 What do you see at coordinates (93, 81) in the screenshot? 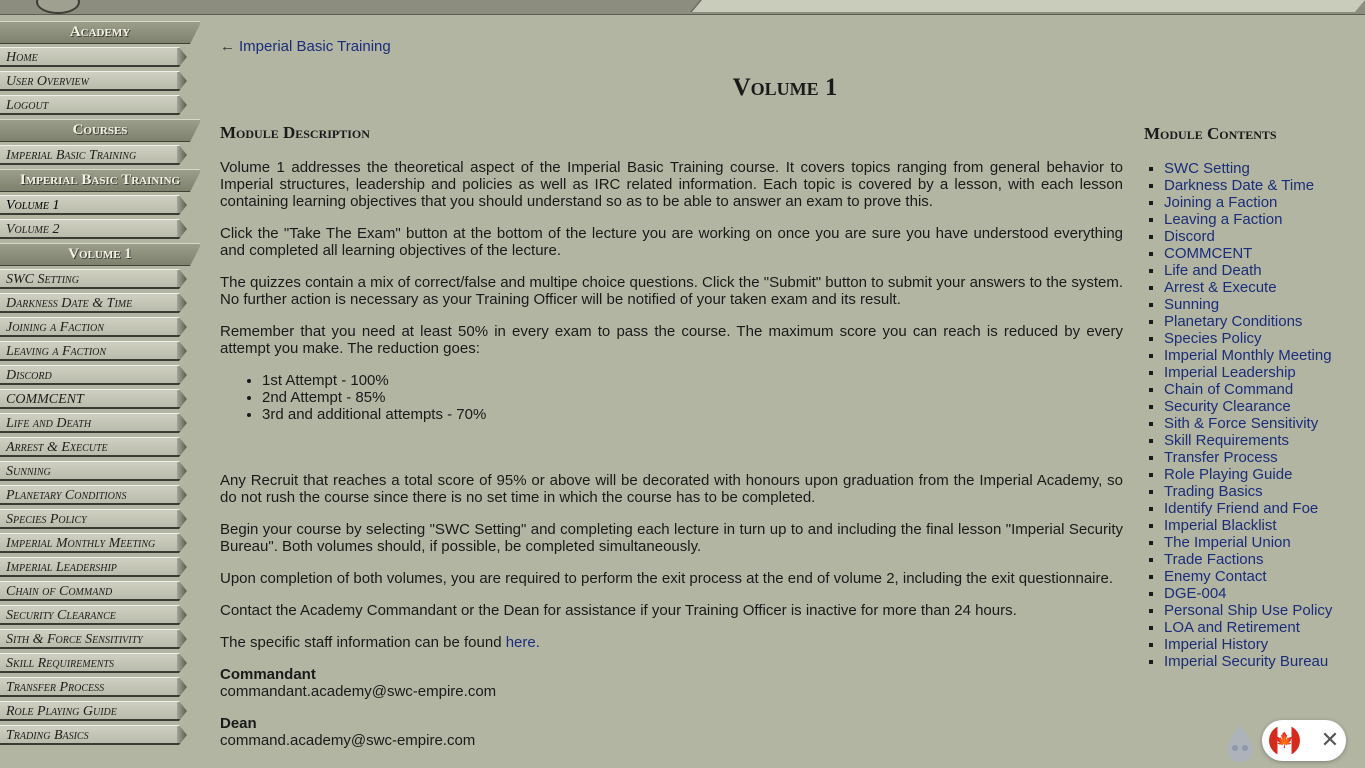
I see `sidebar-item-user-overview: User Overview` at bounding box center [93, 81].